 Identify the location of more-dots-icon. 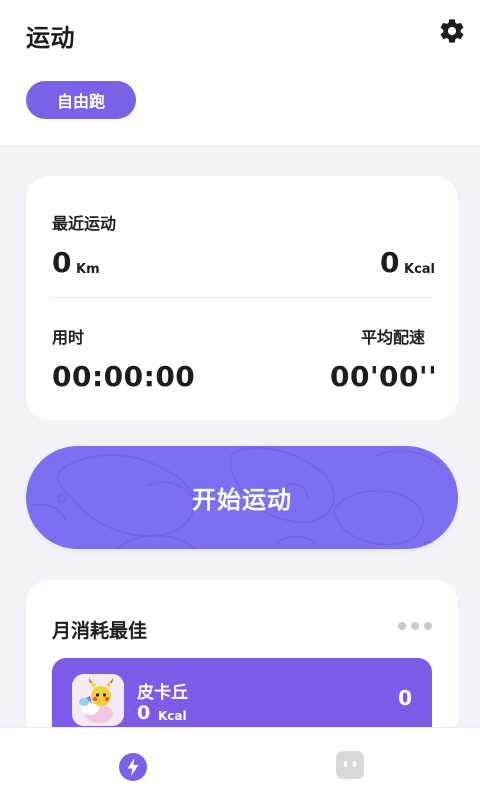
(415, 626).